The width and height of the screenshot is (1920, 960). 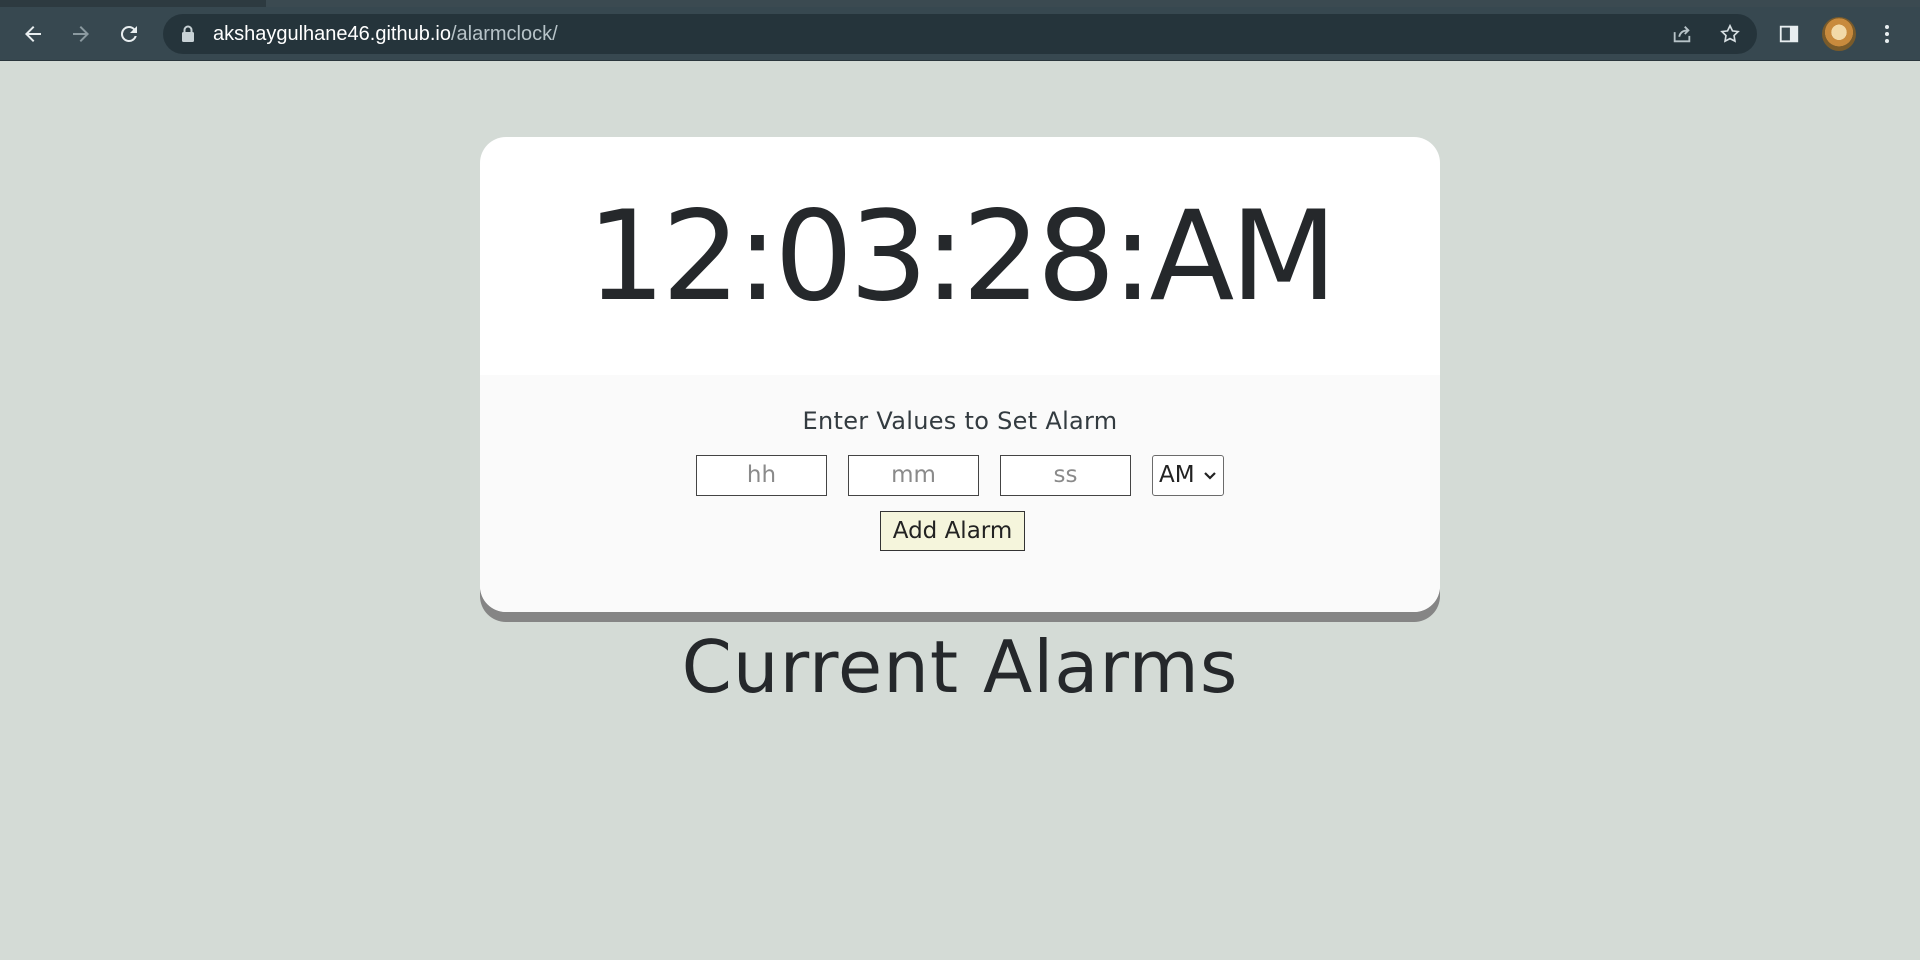 What do you see at coordinates (761, 475) in the screenshot?
I see `hours-input: hh` at bounding box center [761, 475].